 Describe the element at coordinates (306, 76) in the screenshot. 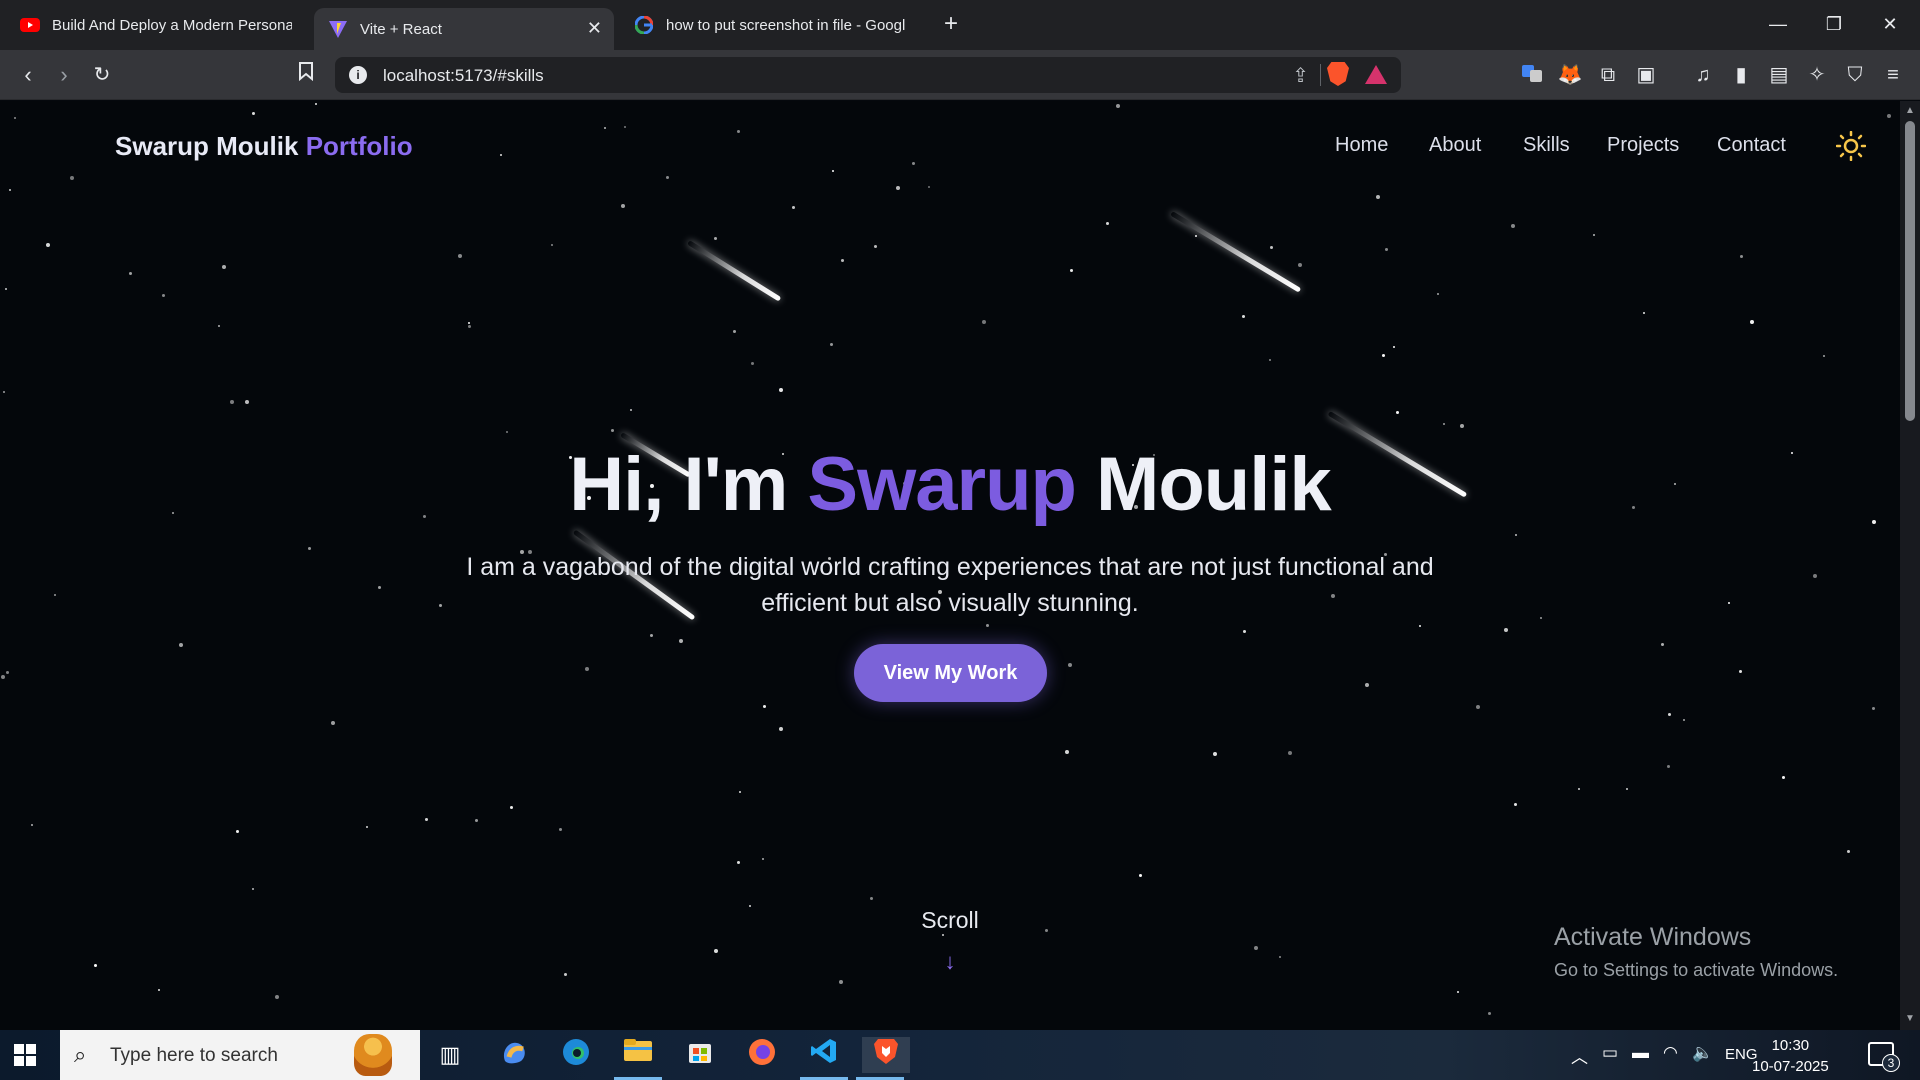

I see `bookmark-icon` at that location.